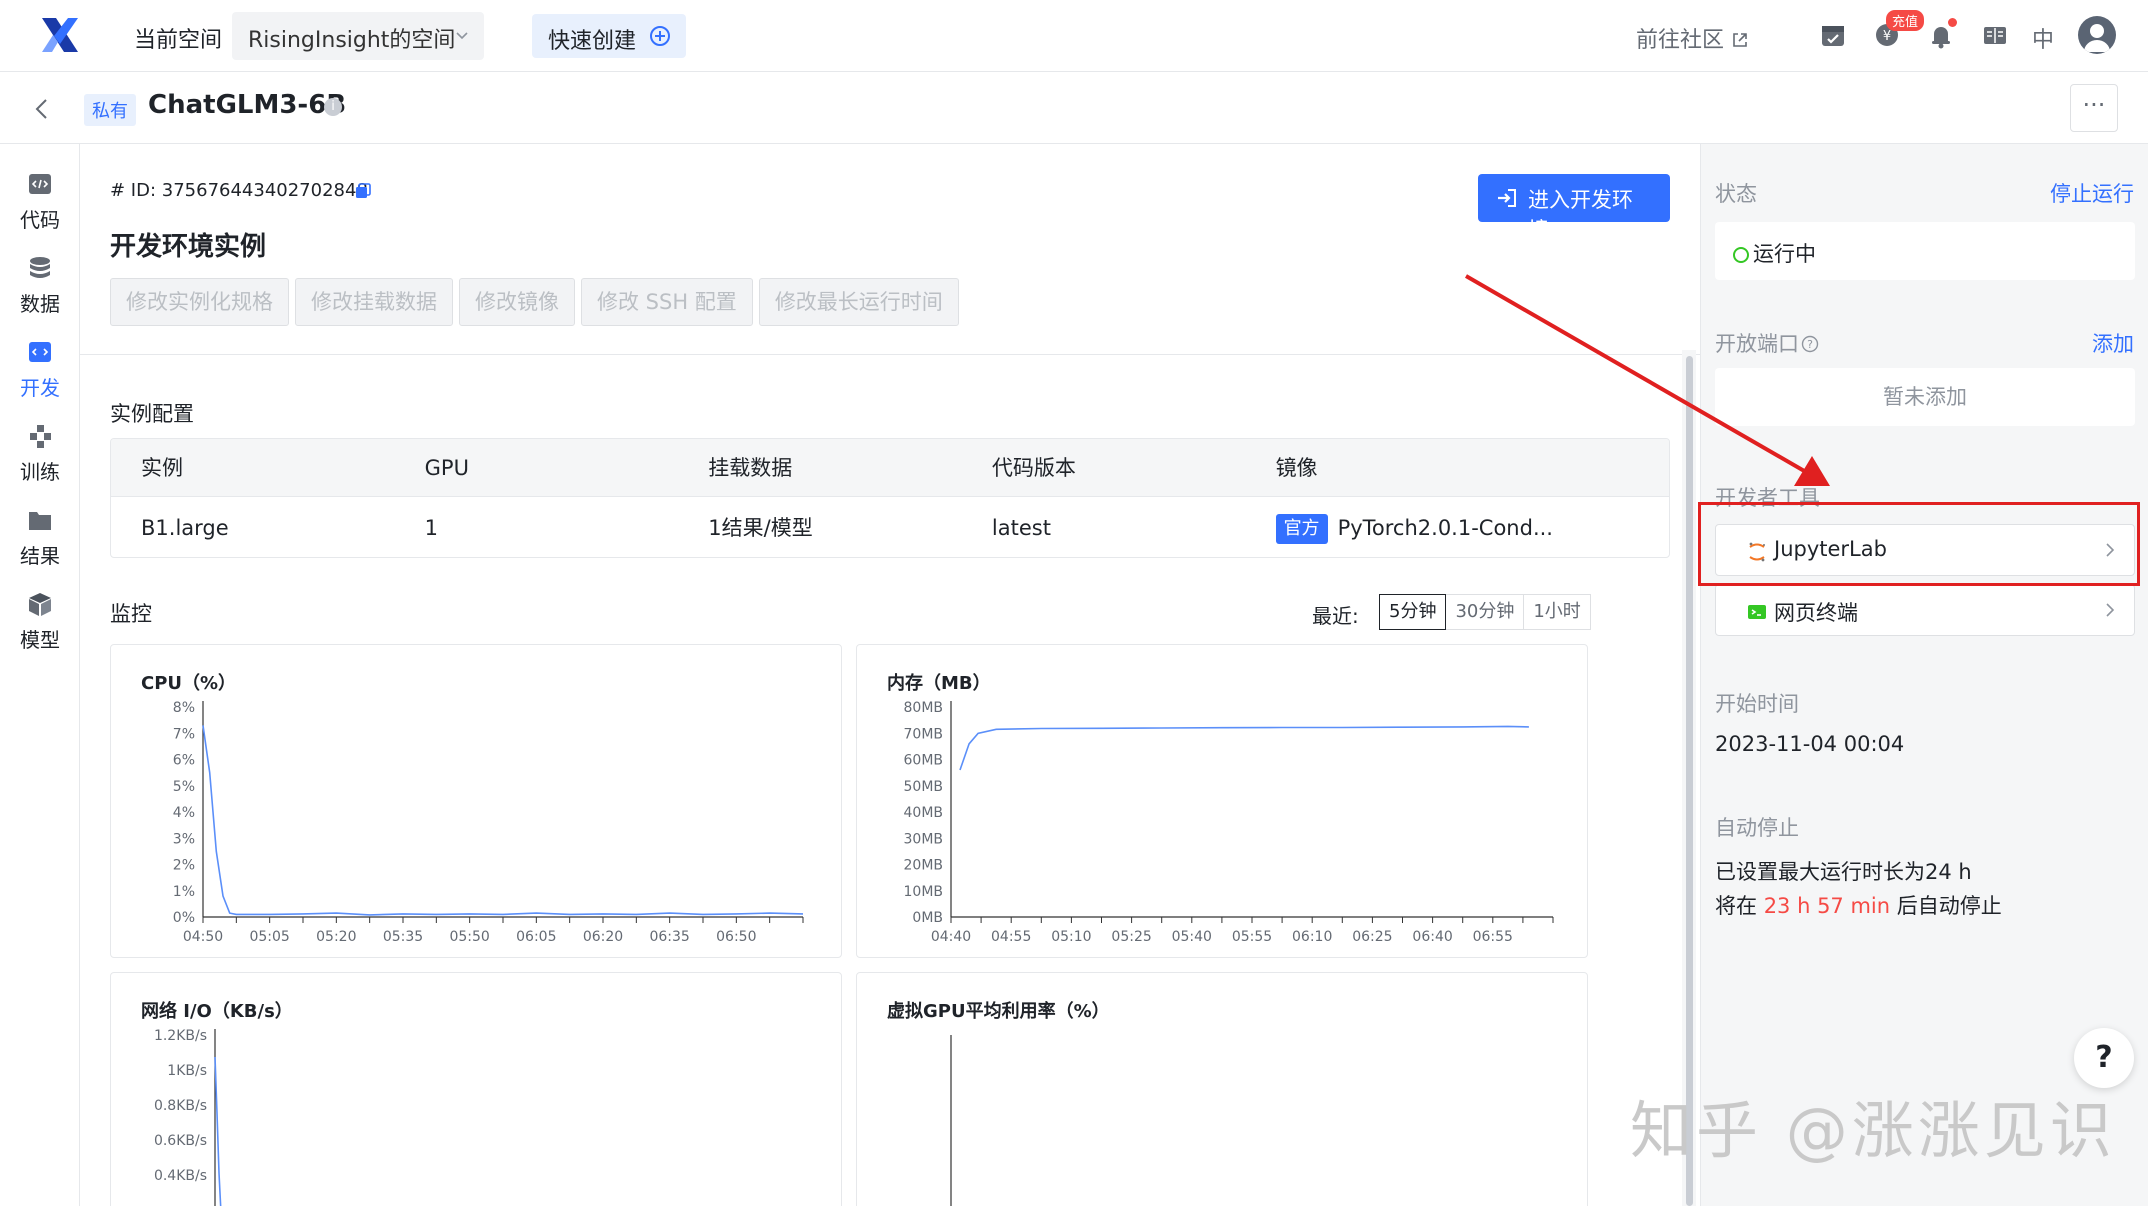 This screenshot has height=1206, width=2148. I want to click on table-header: 实例 GPU 挂载数据 代码版本 镜像, so click(890, 468).